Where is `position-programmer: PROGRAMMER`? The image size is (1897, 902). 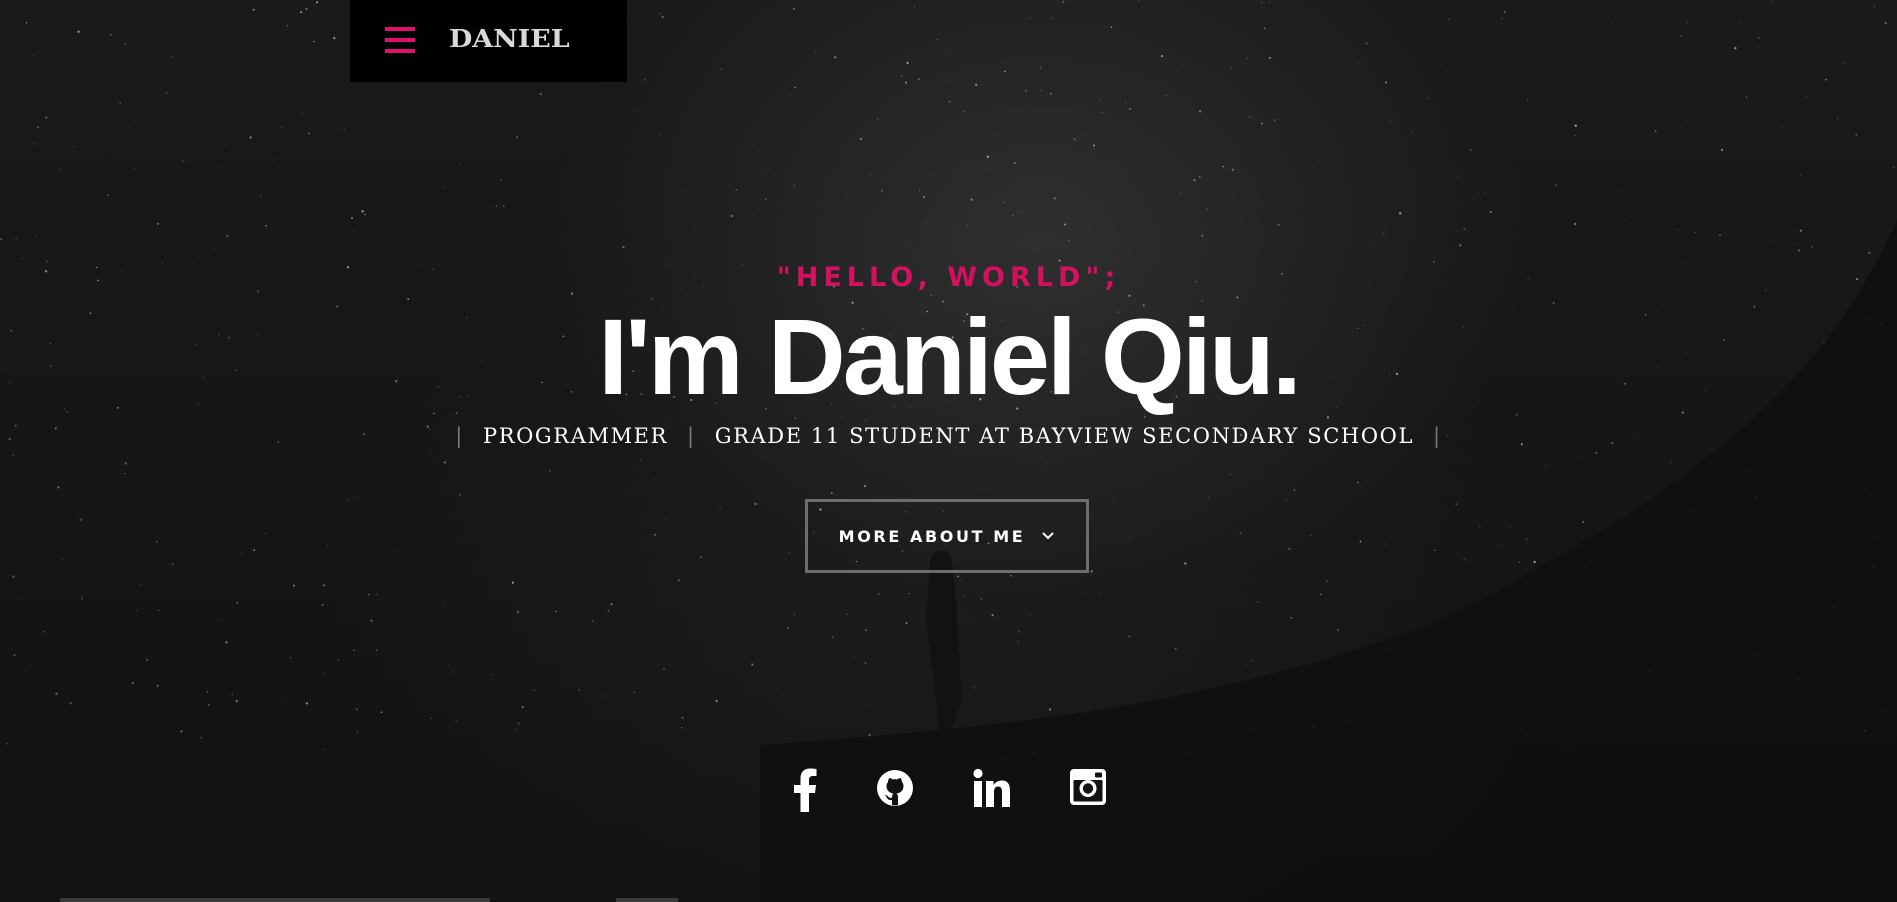 position-programmer: PROGRAMMER is located at coordinates (575, 436).